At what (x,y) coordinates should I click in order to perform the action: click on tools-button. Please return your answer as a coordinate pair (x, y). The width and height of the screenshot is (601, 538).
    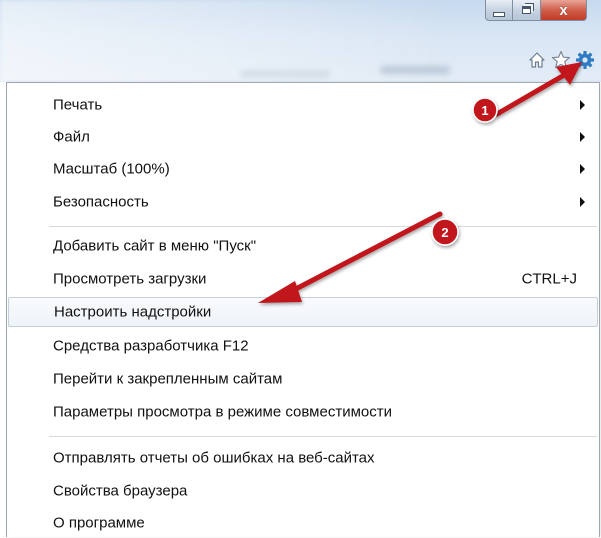
    Looking at the image, I should click on (585, 60).